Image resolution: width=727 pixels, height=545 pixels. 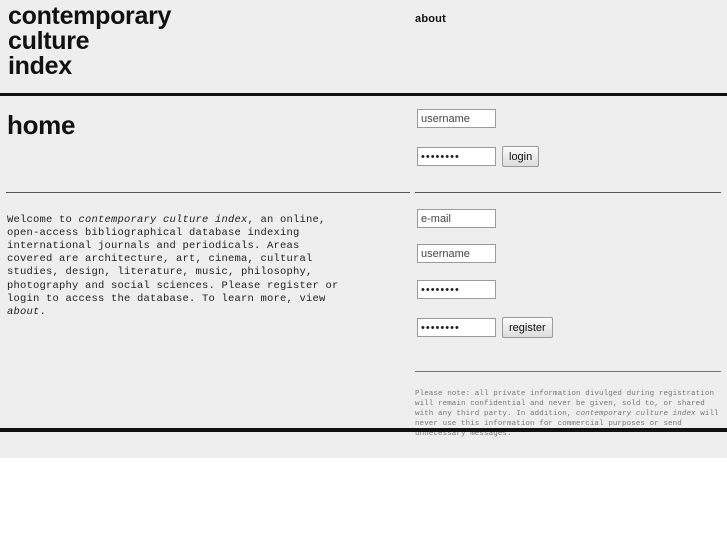 What do you see at coordinates (90, 16) in the screenshot?
I see `masthead-line-1: contemporary` at bounding box center [90, 16].